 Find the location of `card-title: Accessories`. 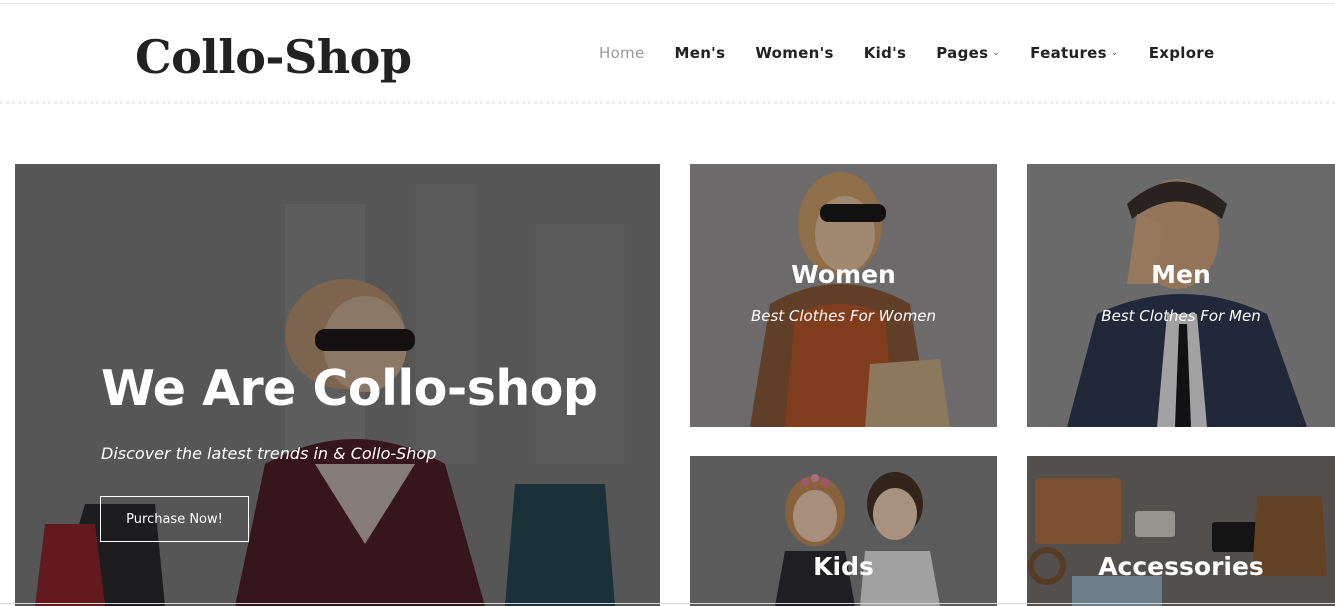

card-title: Accessories is located at coordinates (1181, 566).